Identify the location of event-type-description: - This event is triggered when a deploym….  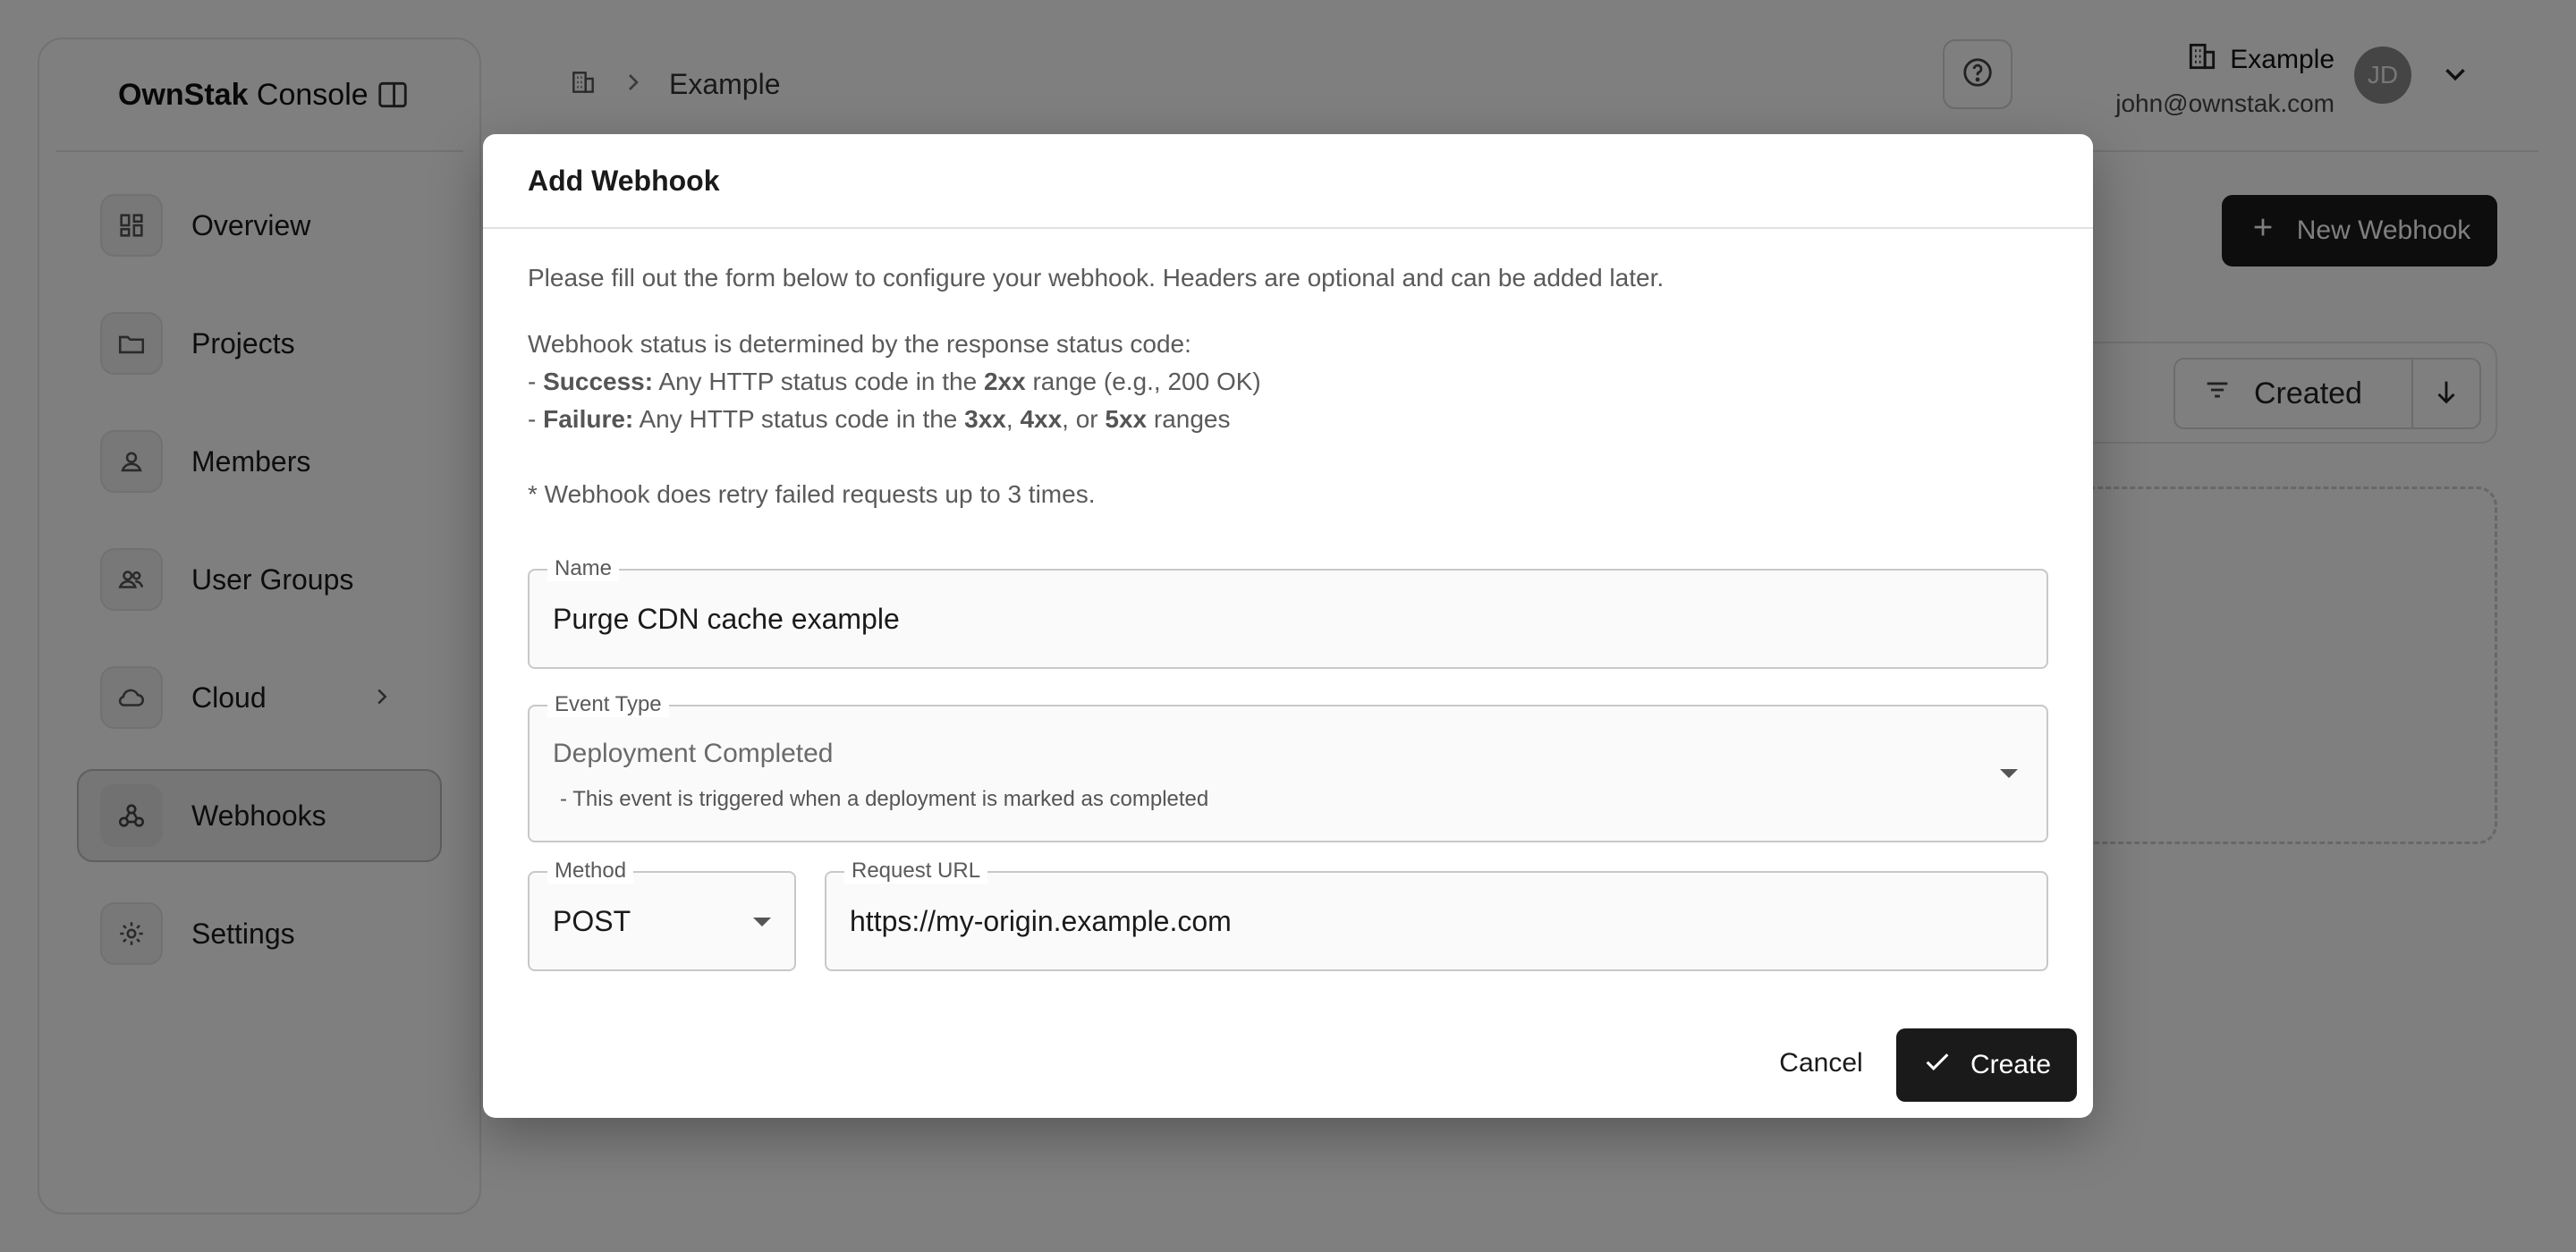
(884, 799).